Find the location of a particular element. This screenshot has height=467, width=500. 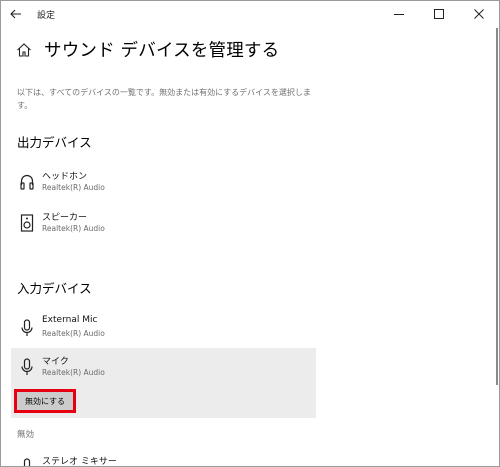

input-devices-heading: 入力デバイス is located at coordinates (54, 288).